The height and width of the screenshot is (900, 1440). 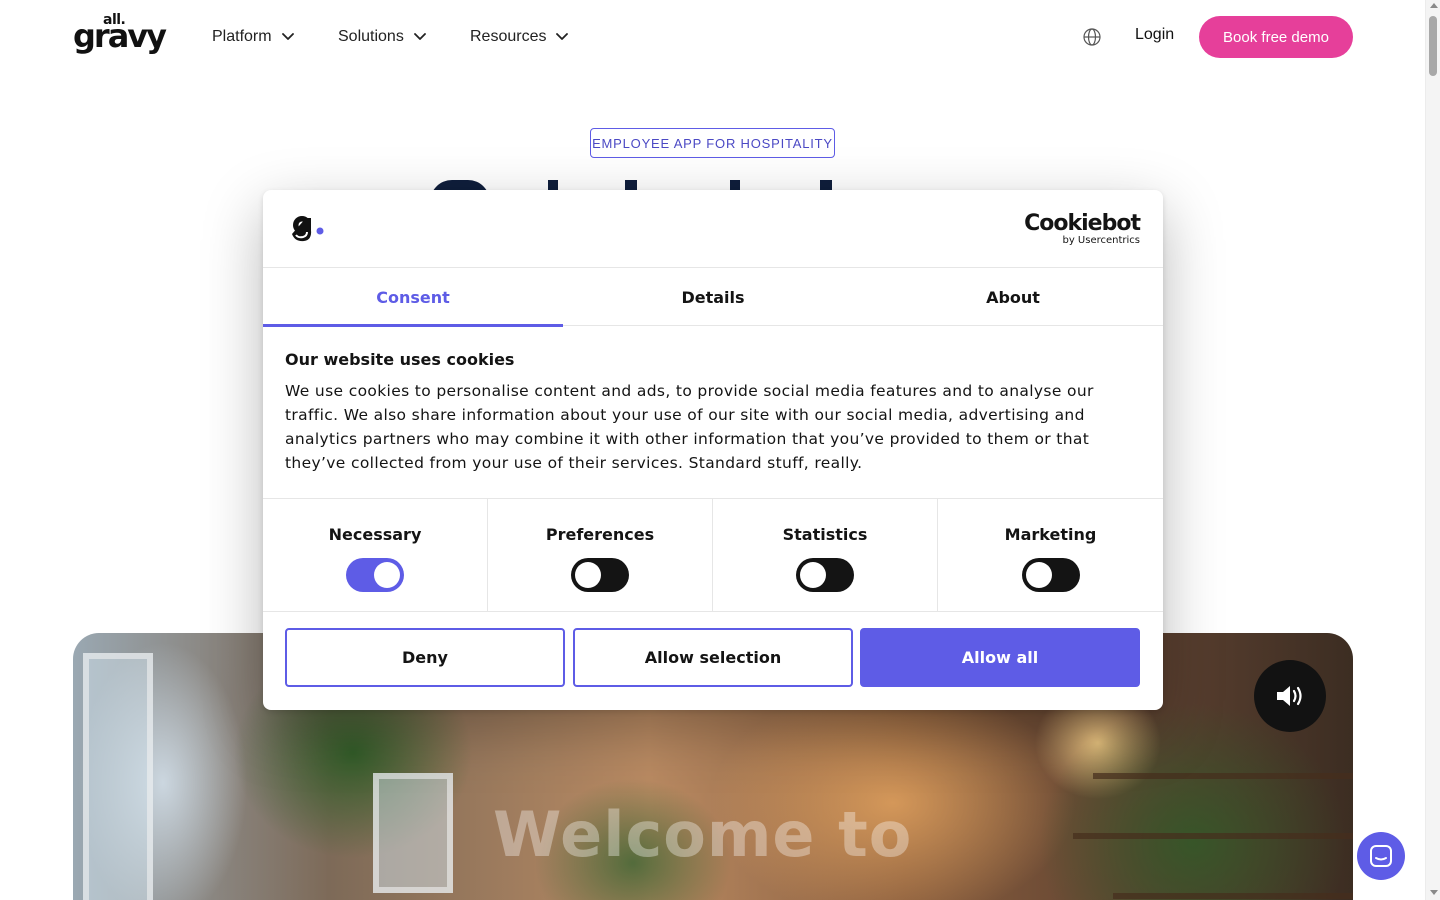 What do you see at coordinates (1050, 575) in the screenshot?
I see `marketing-toggle` at bounding box center [1050, 575].